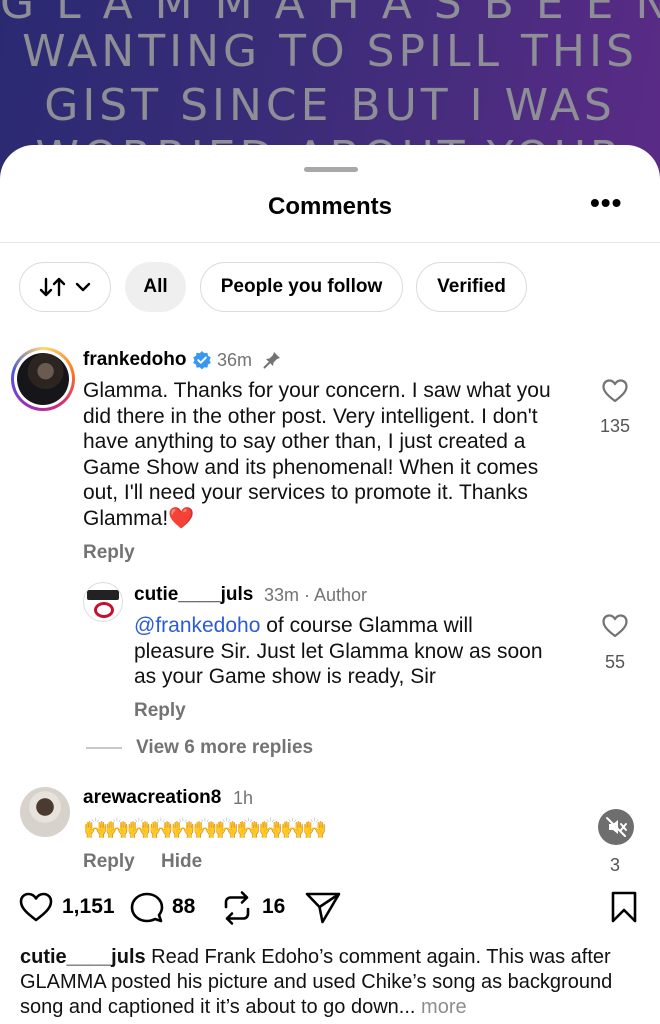 The height and width of the screenshot is (1024, 660). I want to click on repost-icon, so click(237, 908).